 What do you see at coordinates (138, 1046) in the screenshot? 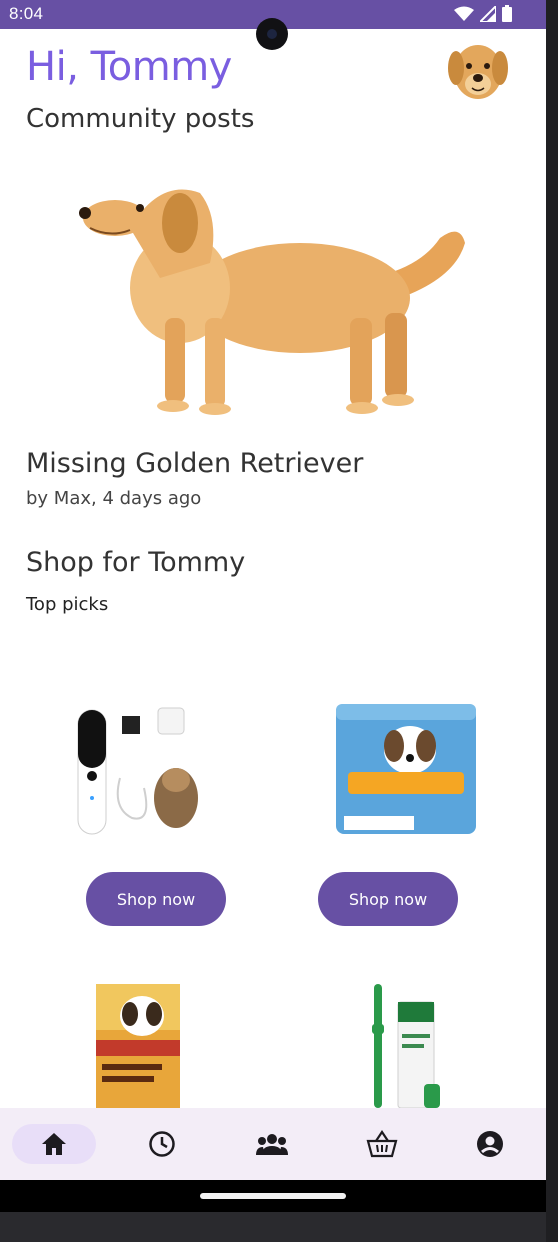
I see `flea-treatment-product-image` at bounding box center [138, 1046].